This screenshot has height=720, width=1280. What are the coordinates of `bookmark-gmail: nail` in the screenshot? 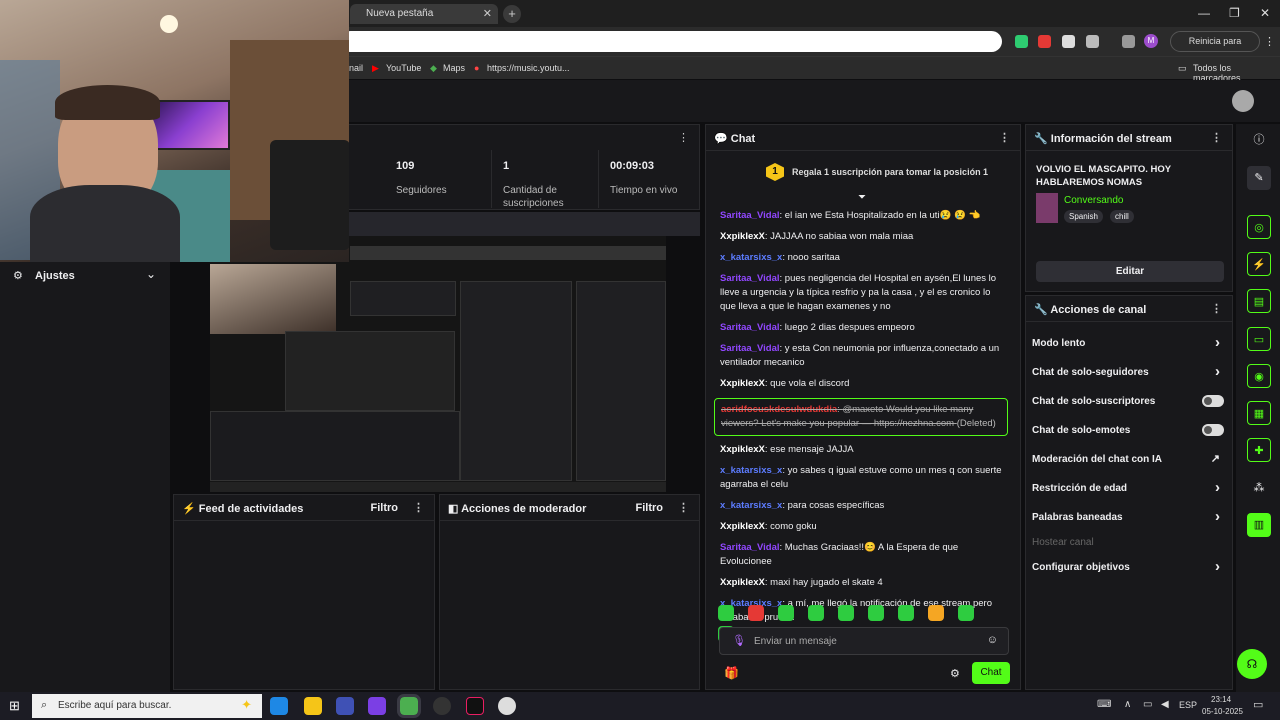 It's located at (356, 68).